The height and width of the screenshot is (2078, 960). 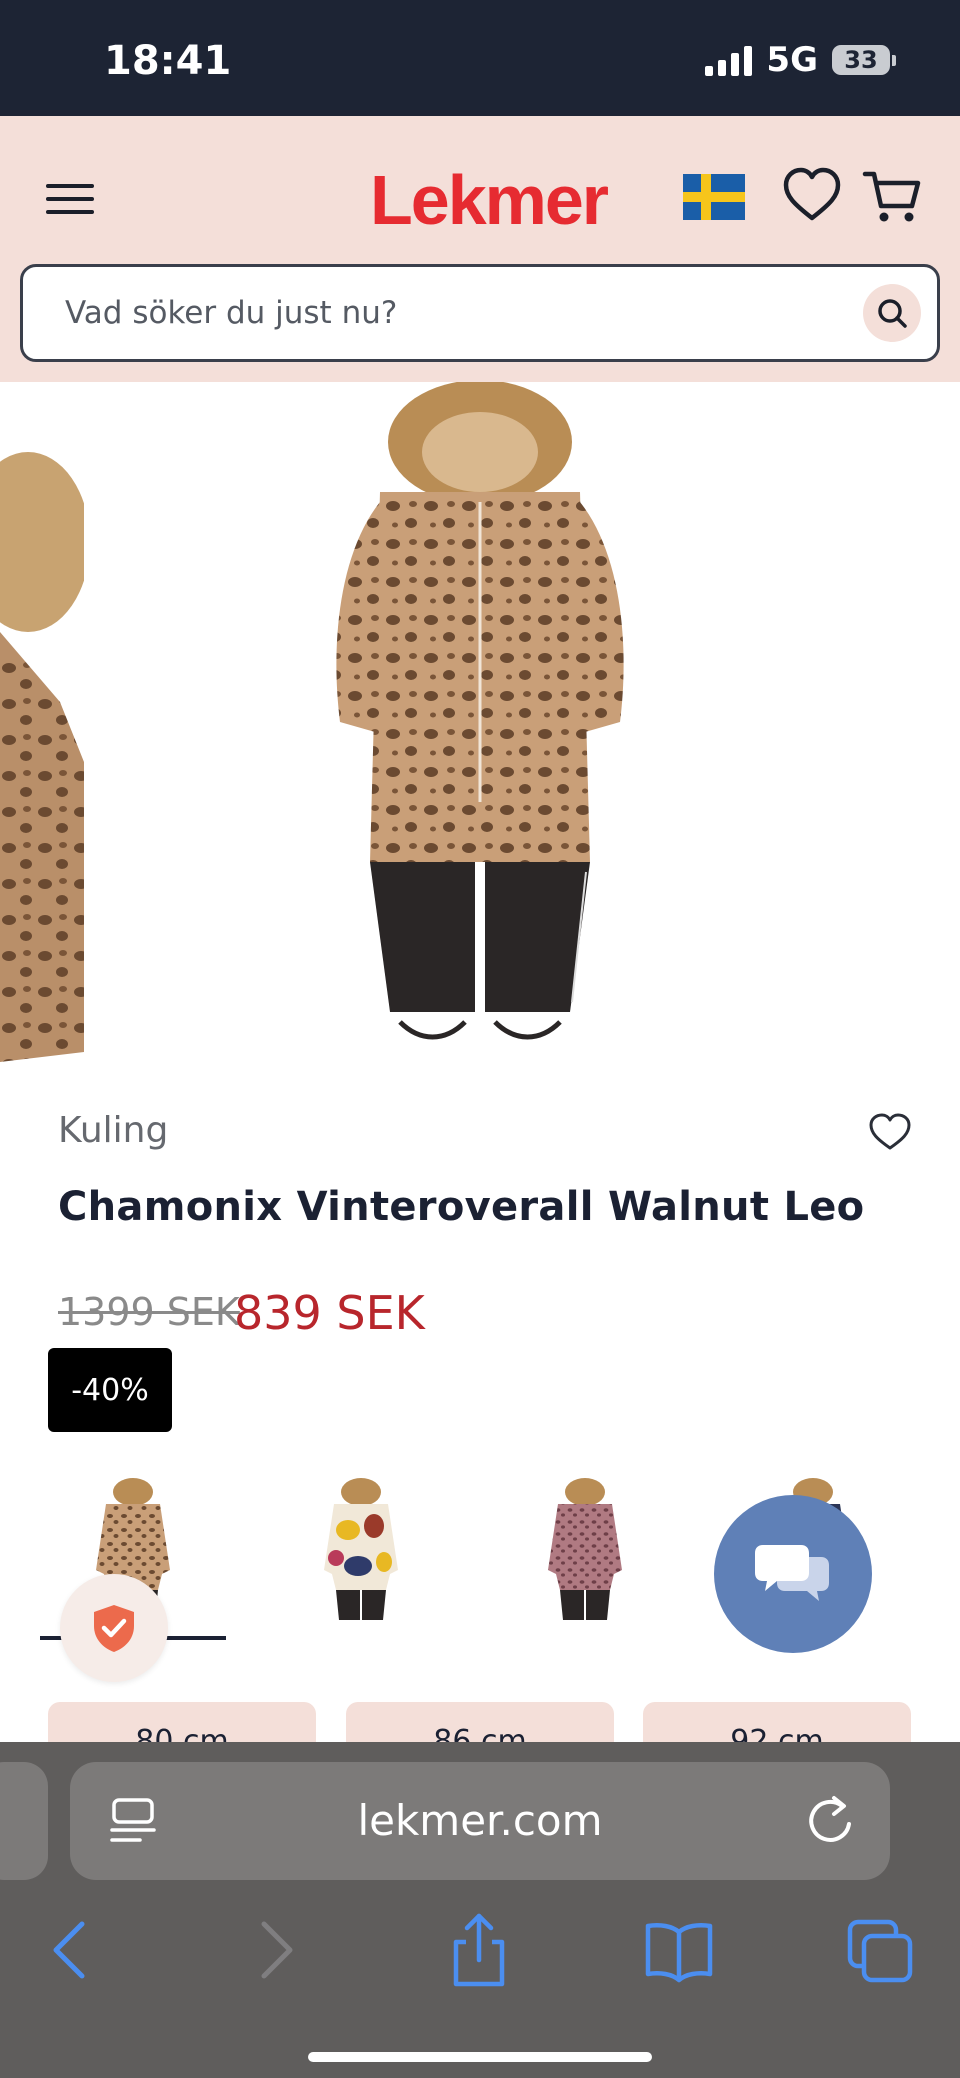 I want to click on status-indicators: 5G 33, so click(x=800, y=60).